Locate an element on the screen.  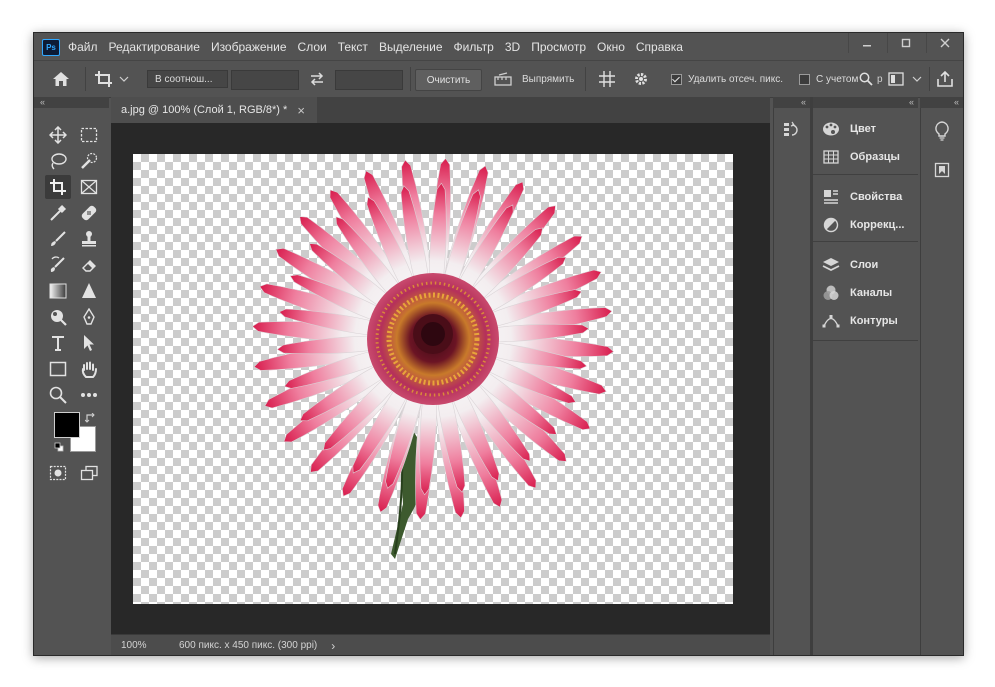
libraries-icon is located at coordinates (942, 170).